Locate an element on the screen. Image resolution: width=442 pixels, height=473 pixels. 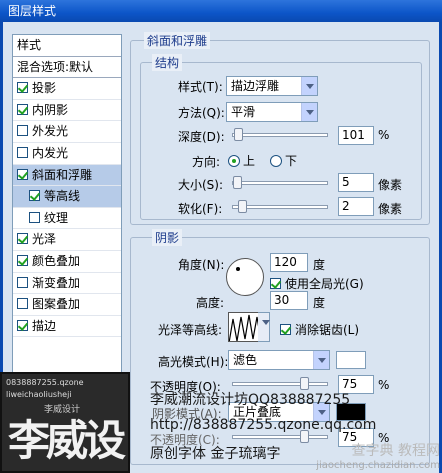
technique-select: 平滑 is located at coordinates (272, 112).